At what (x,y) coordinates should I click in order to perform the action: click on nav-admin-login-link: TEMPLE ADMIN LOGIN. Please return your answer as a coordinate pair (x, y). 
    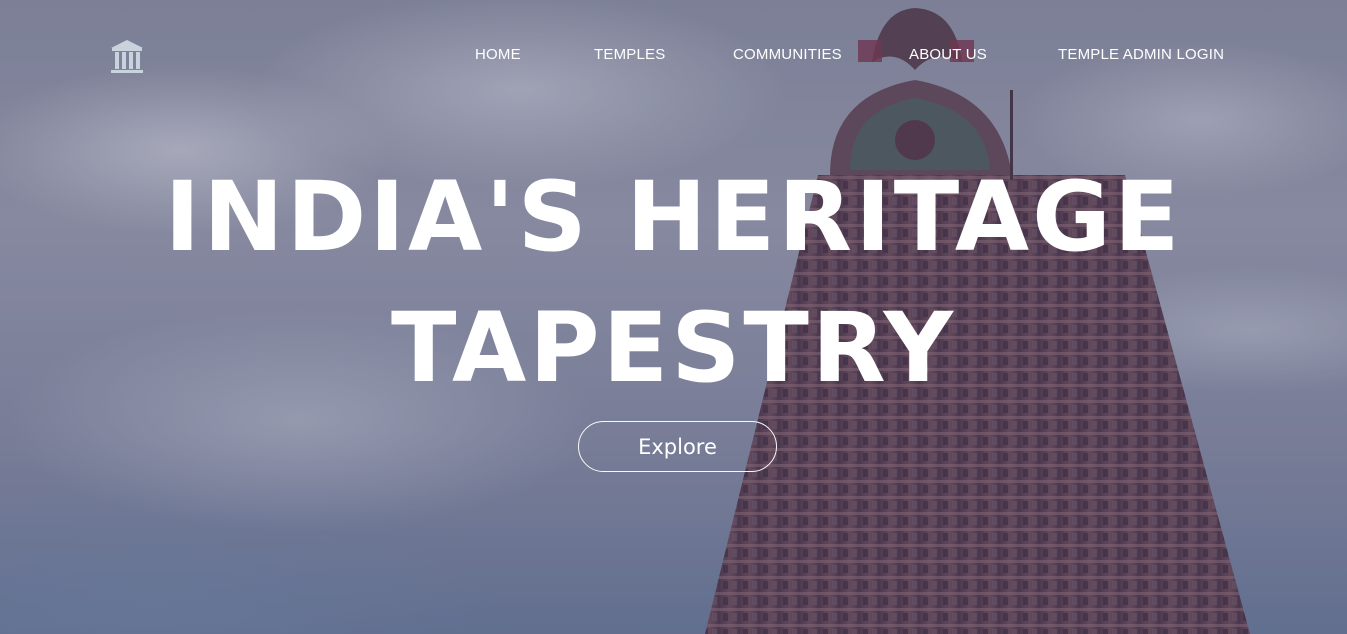
    Looking at the image, I should click on (1141, 54).